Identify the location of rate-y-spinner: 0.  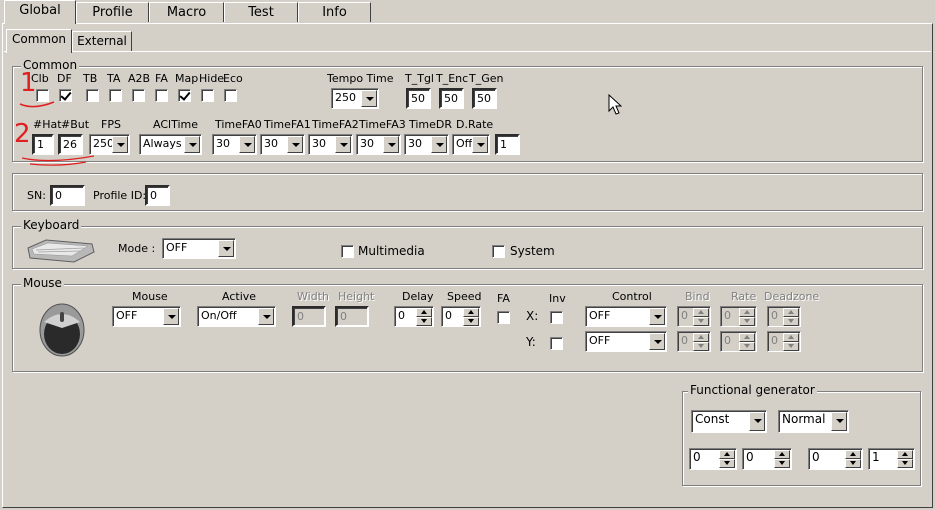
(738, 341).